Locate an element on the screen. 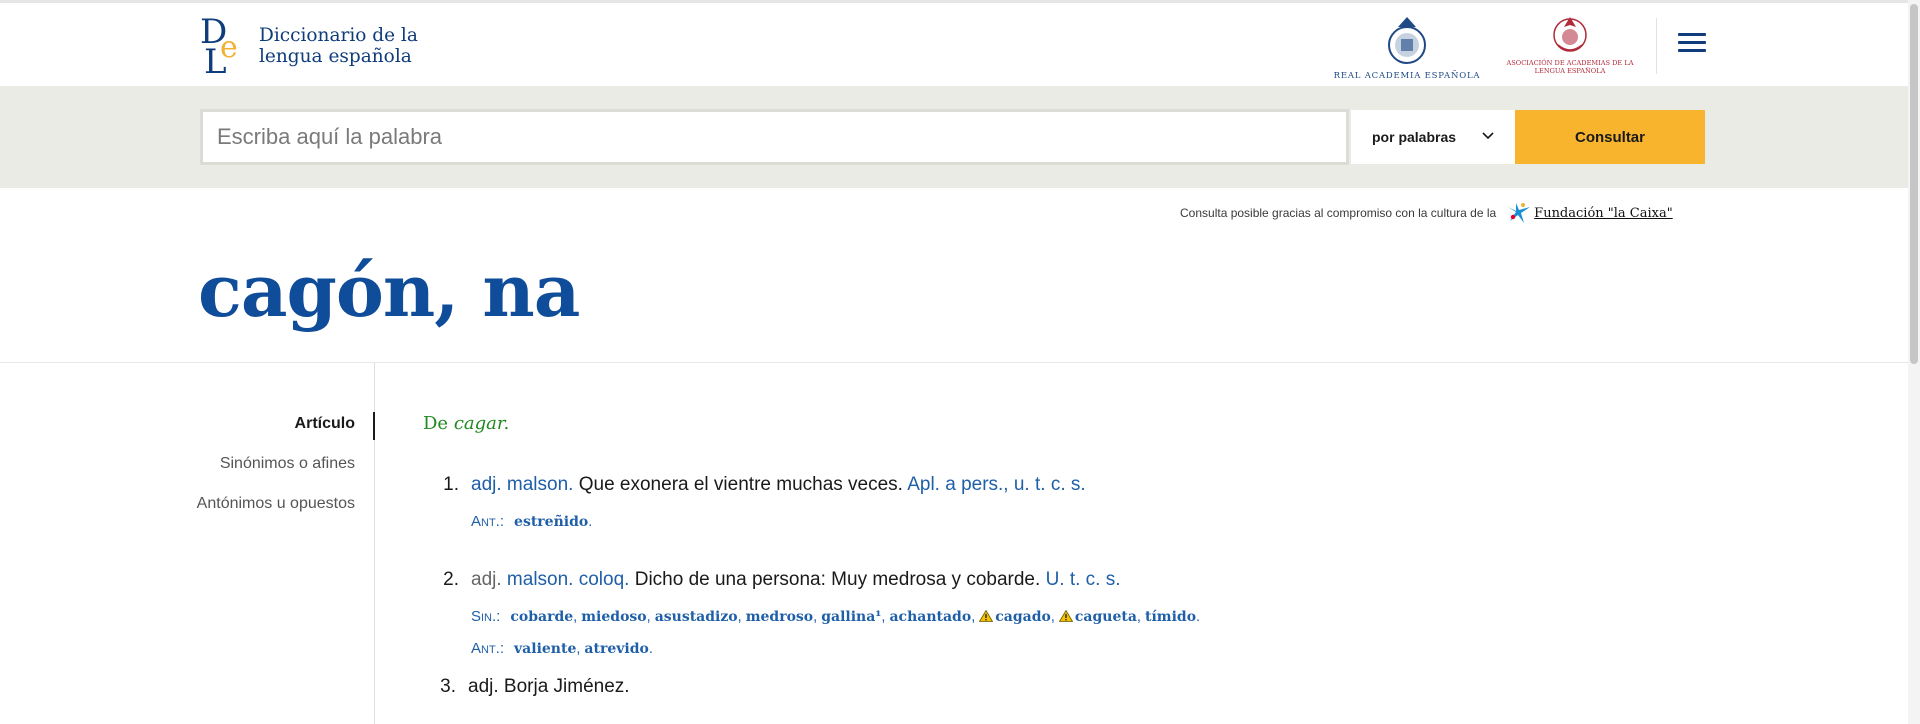 The height and width of the screenshot is (724, 1920). sidebar-item-articulo: Artículo is located at coordinates (325, 424).